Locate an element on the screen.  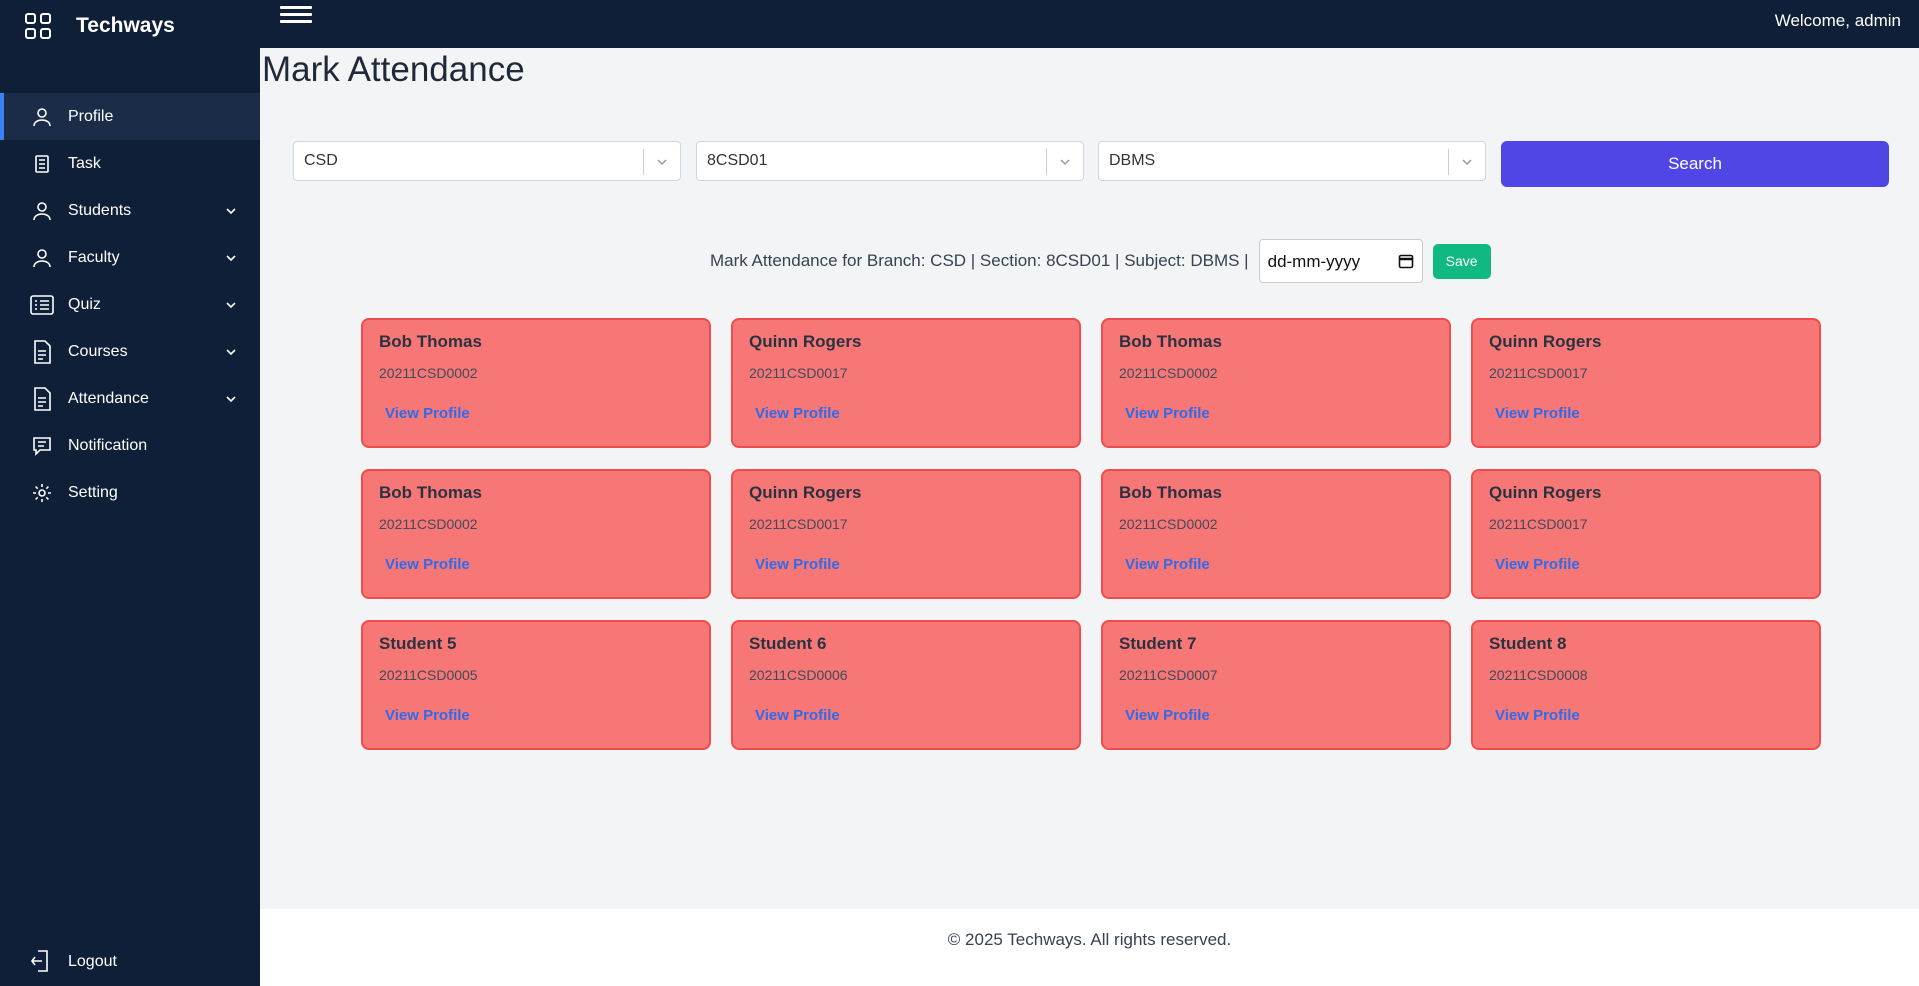
section-select: 8CSD01 is located at coordinates (890, 161).